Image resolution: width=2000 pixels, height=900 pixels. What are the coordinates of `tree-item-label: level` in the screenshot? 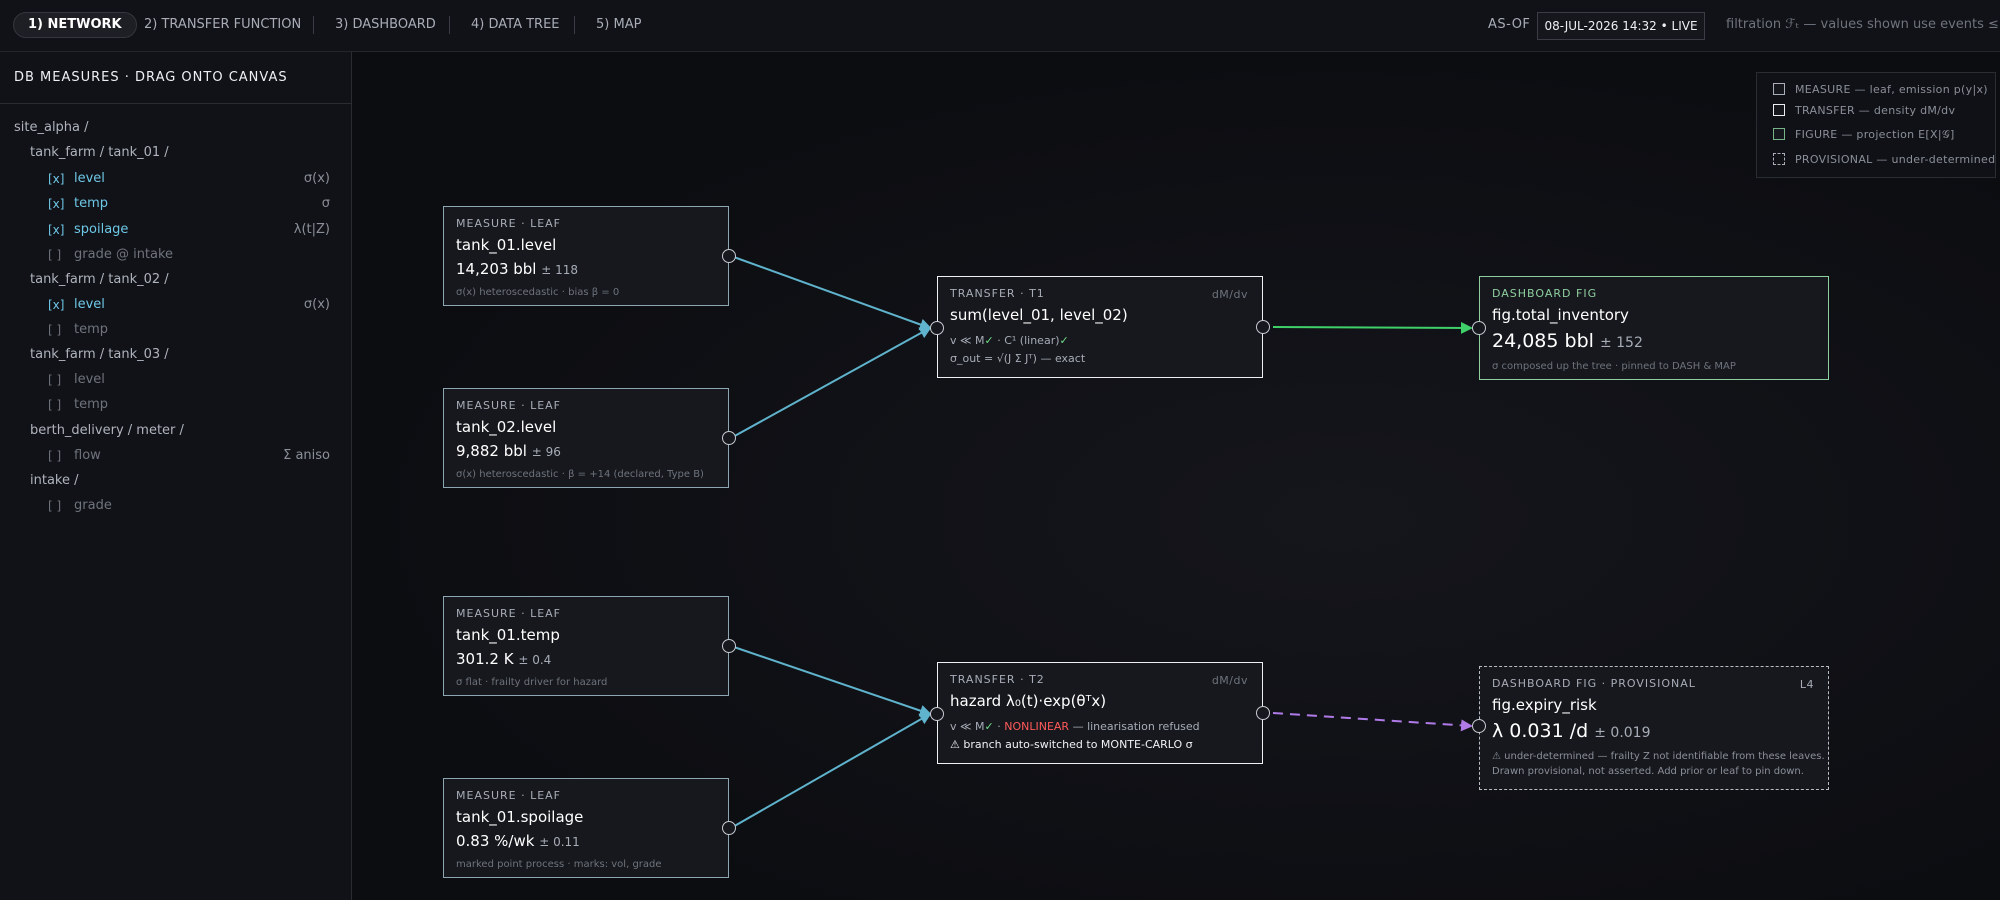 It's located at (89, 379).